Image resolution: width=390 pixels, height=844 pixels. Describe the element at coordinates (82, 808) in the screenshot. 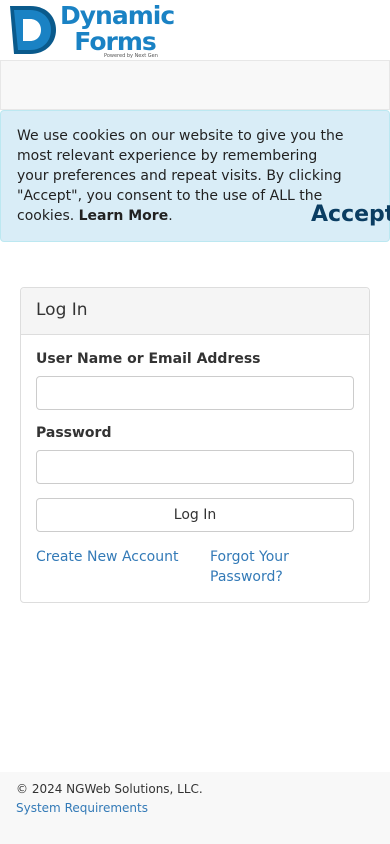

I see `system-requirements-link: System Requirements` at that location.